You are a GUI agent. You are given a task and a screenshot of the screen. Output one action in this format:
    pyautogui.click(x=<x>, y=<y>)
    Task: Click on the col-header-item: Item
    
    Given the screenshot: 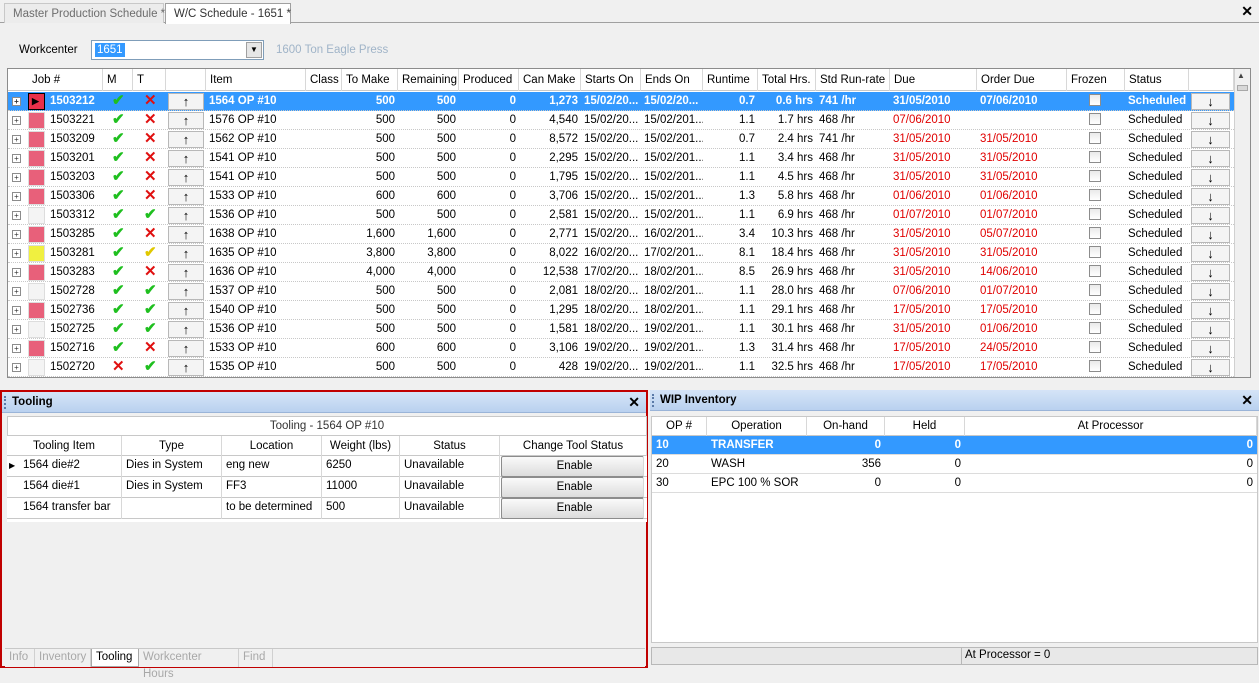 What is the action you would take?
    pyautogui.click(x=256, y=80)
    